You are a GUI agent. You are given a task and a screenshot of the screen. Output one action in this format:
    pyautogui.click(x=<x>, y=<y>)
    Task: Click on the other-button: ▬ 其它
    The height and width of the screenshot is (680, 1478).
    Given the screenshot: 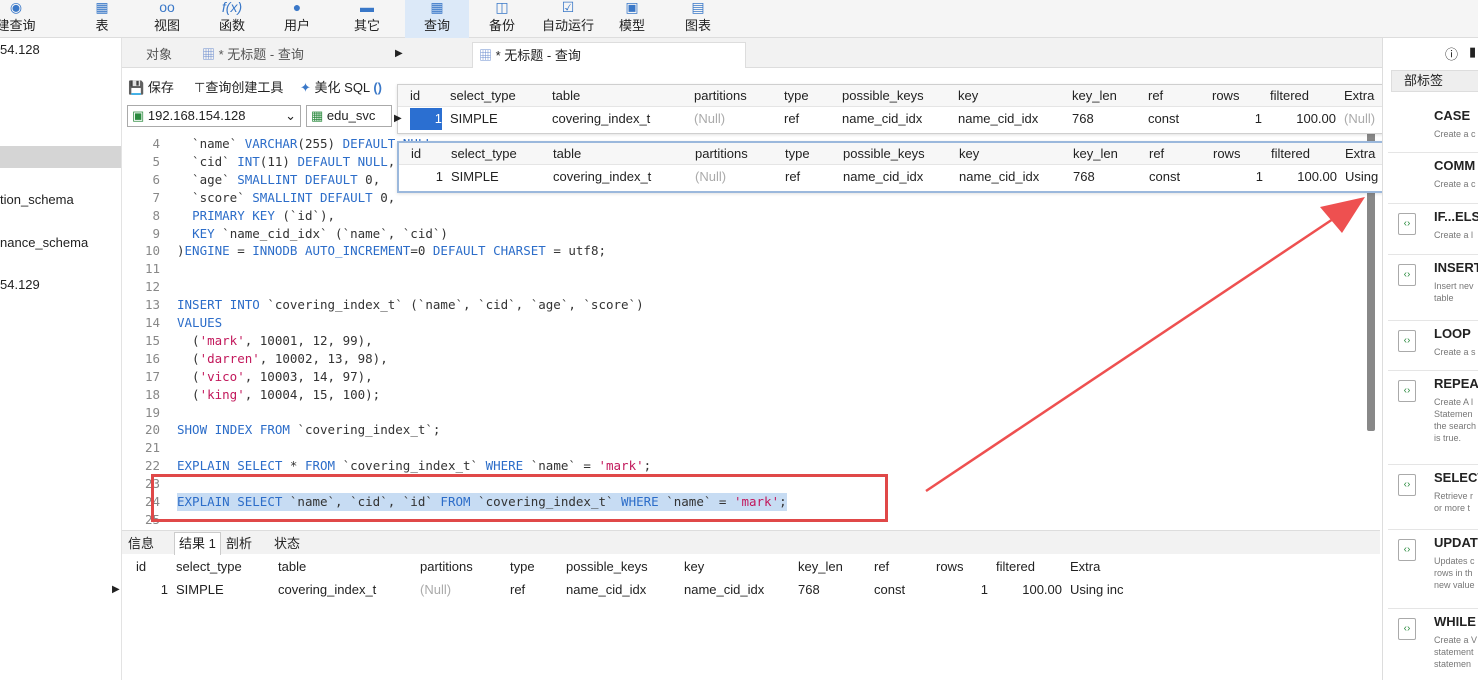 What is the action you would take?
    pyautogui.click(x=367, y=19)
    